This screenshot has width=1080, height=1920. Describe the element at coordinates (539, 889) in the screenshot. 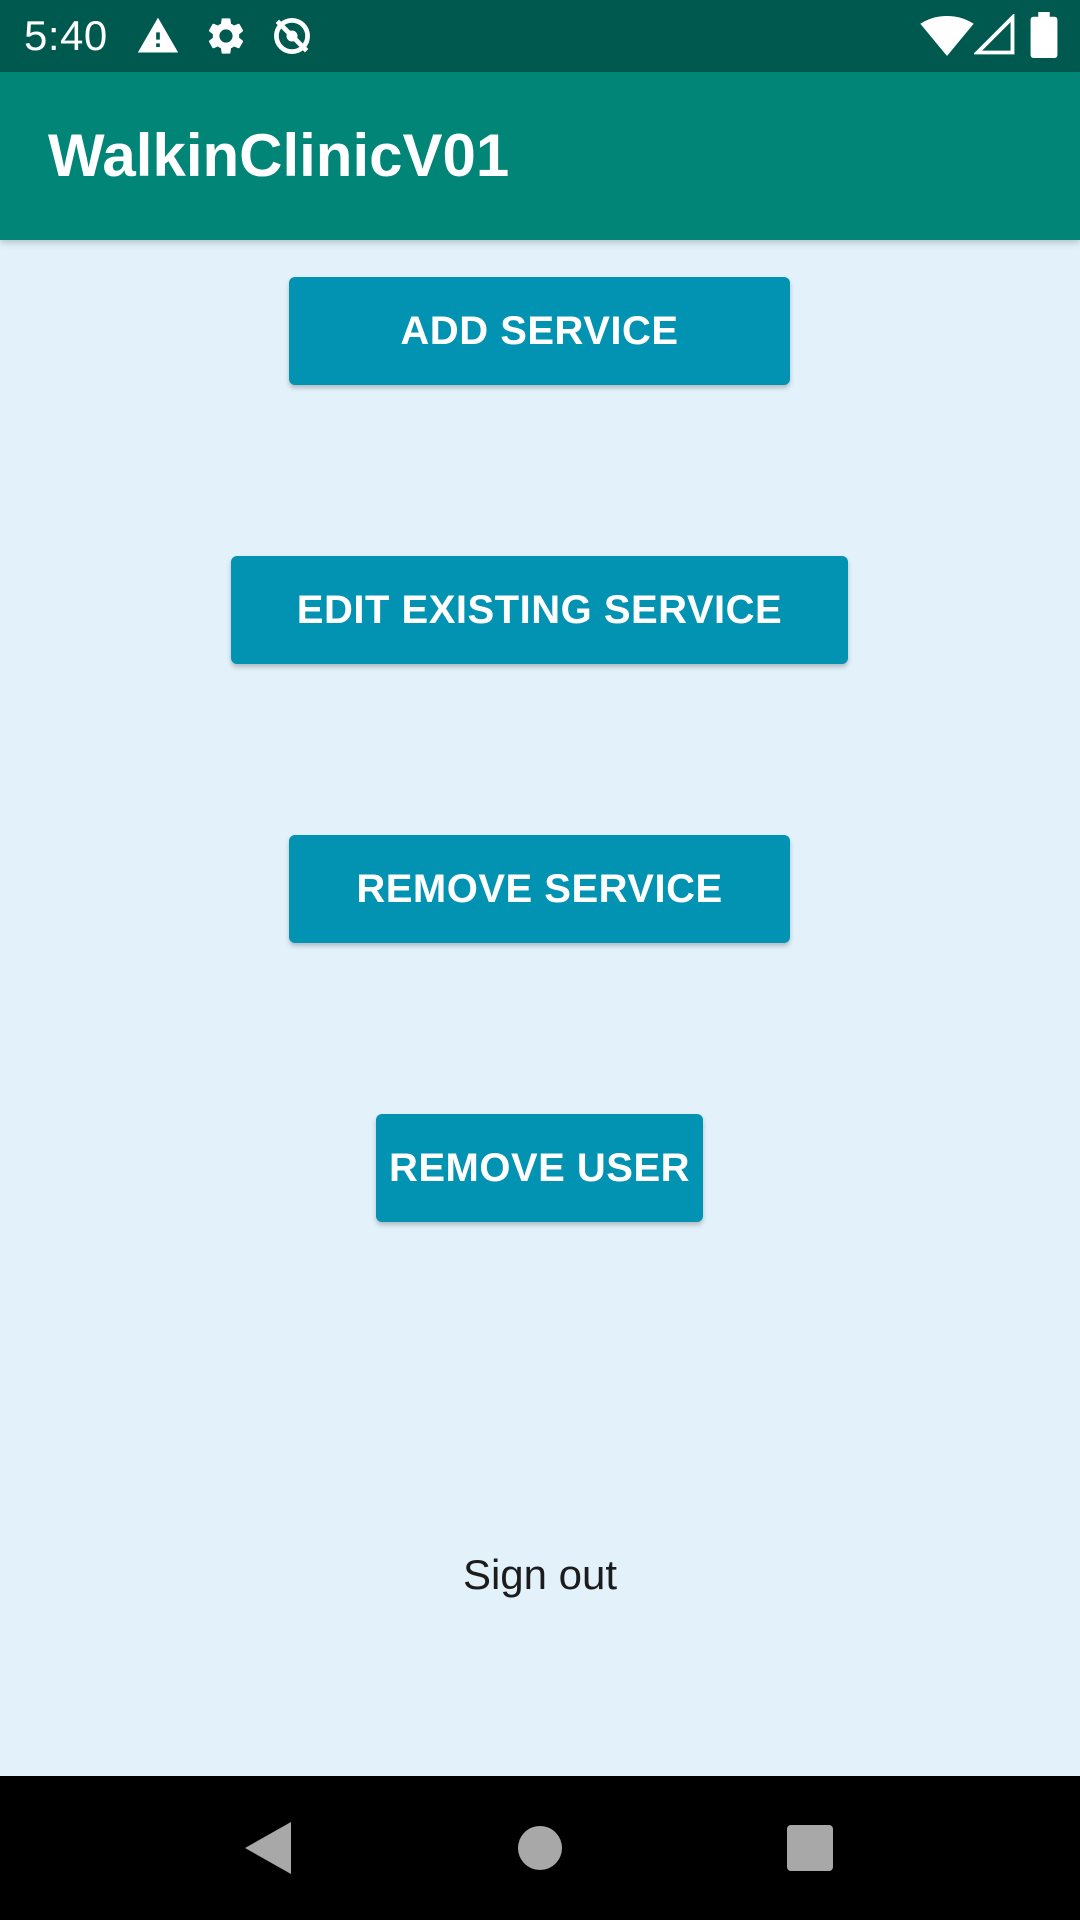

I see `remove-service-button: REMOVE SERVICE` at that location.